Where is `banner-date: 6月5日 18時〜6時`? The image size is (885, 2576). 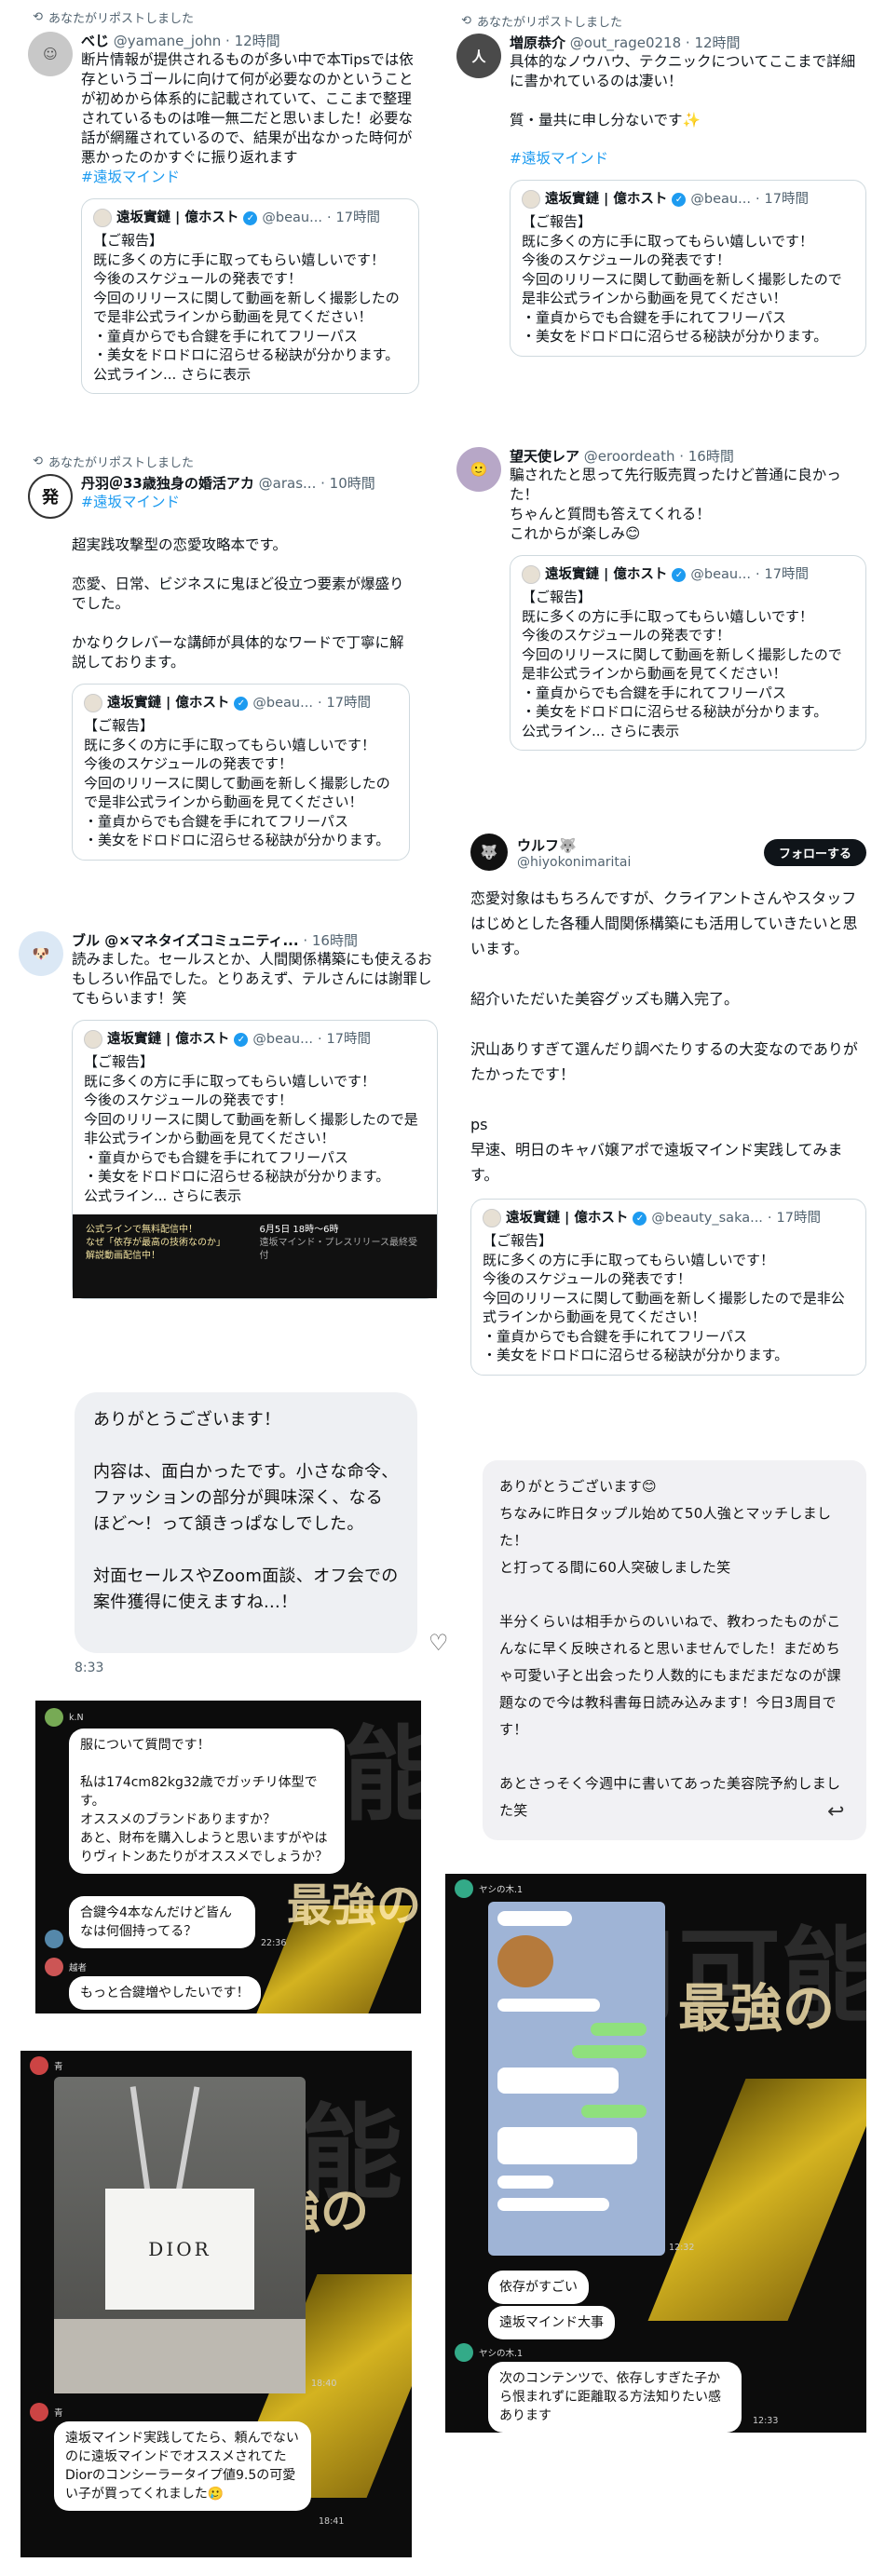 banner-date: 6月5日 18時〜6時 is located at coordinates (299, 1229).